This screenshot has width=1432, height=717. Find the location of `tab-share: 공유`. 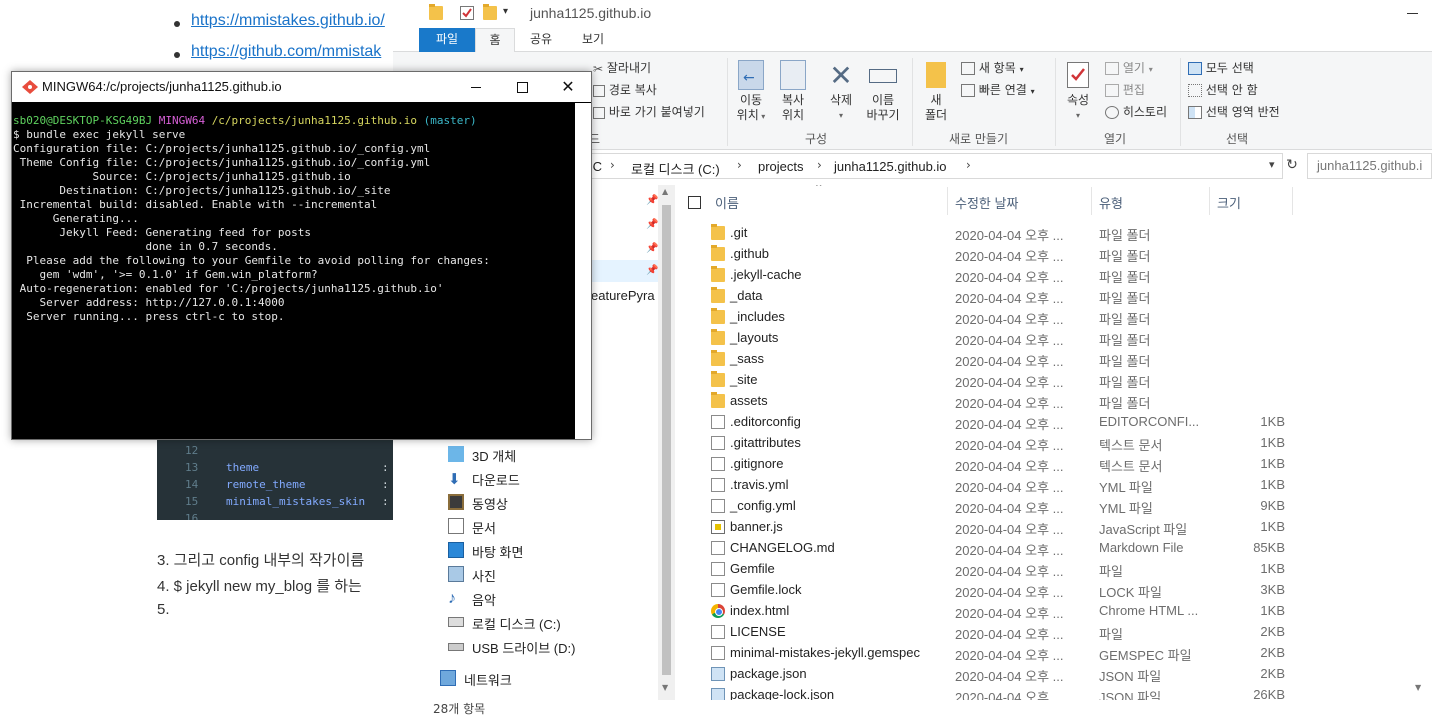

tab-share: 공유 is located at coordinates (541, 40).